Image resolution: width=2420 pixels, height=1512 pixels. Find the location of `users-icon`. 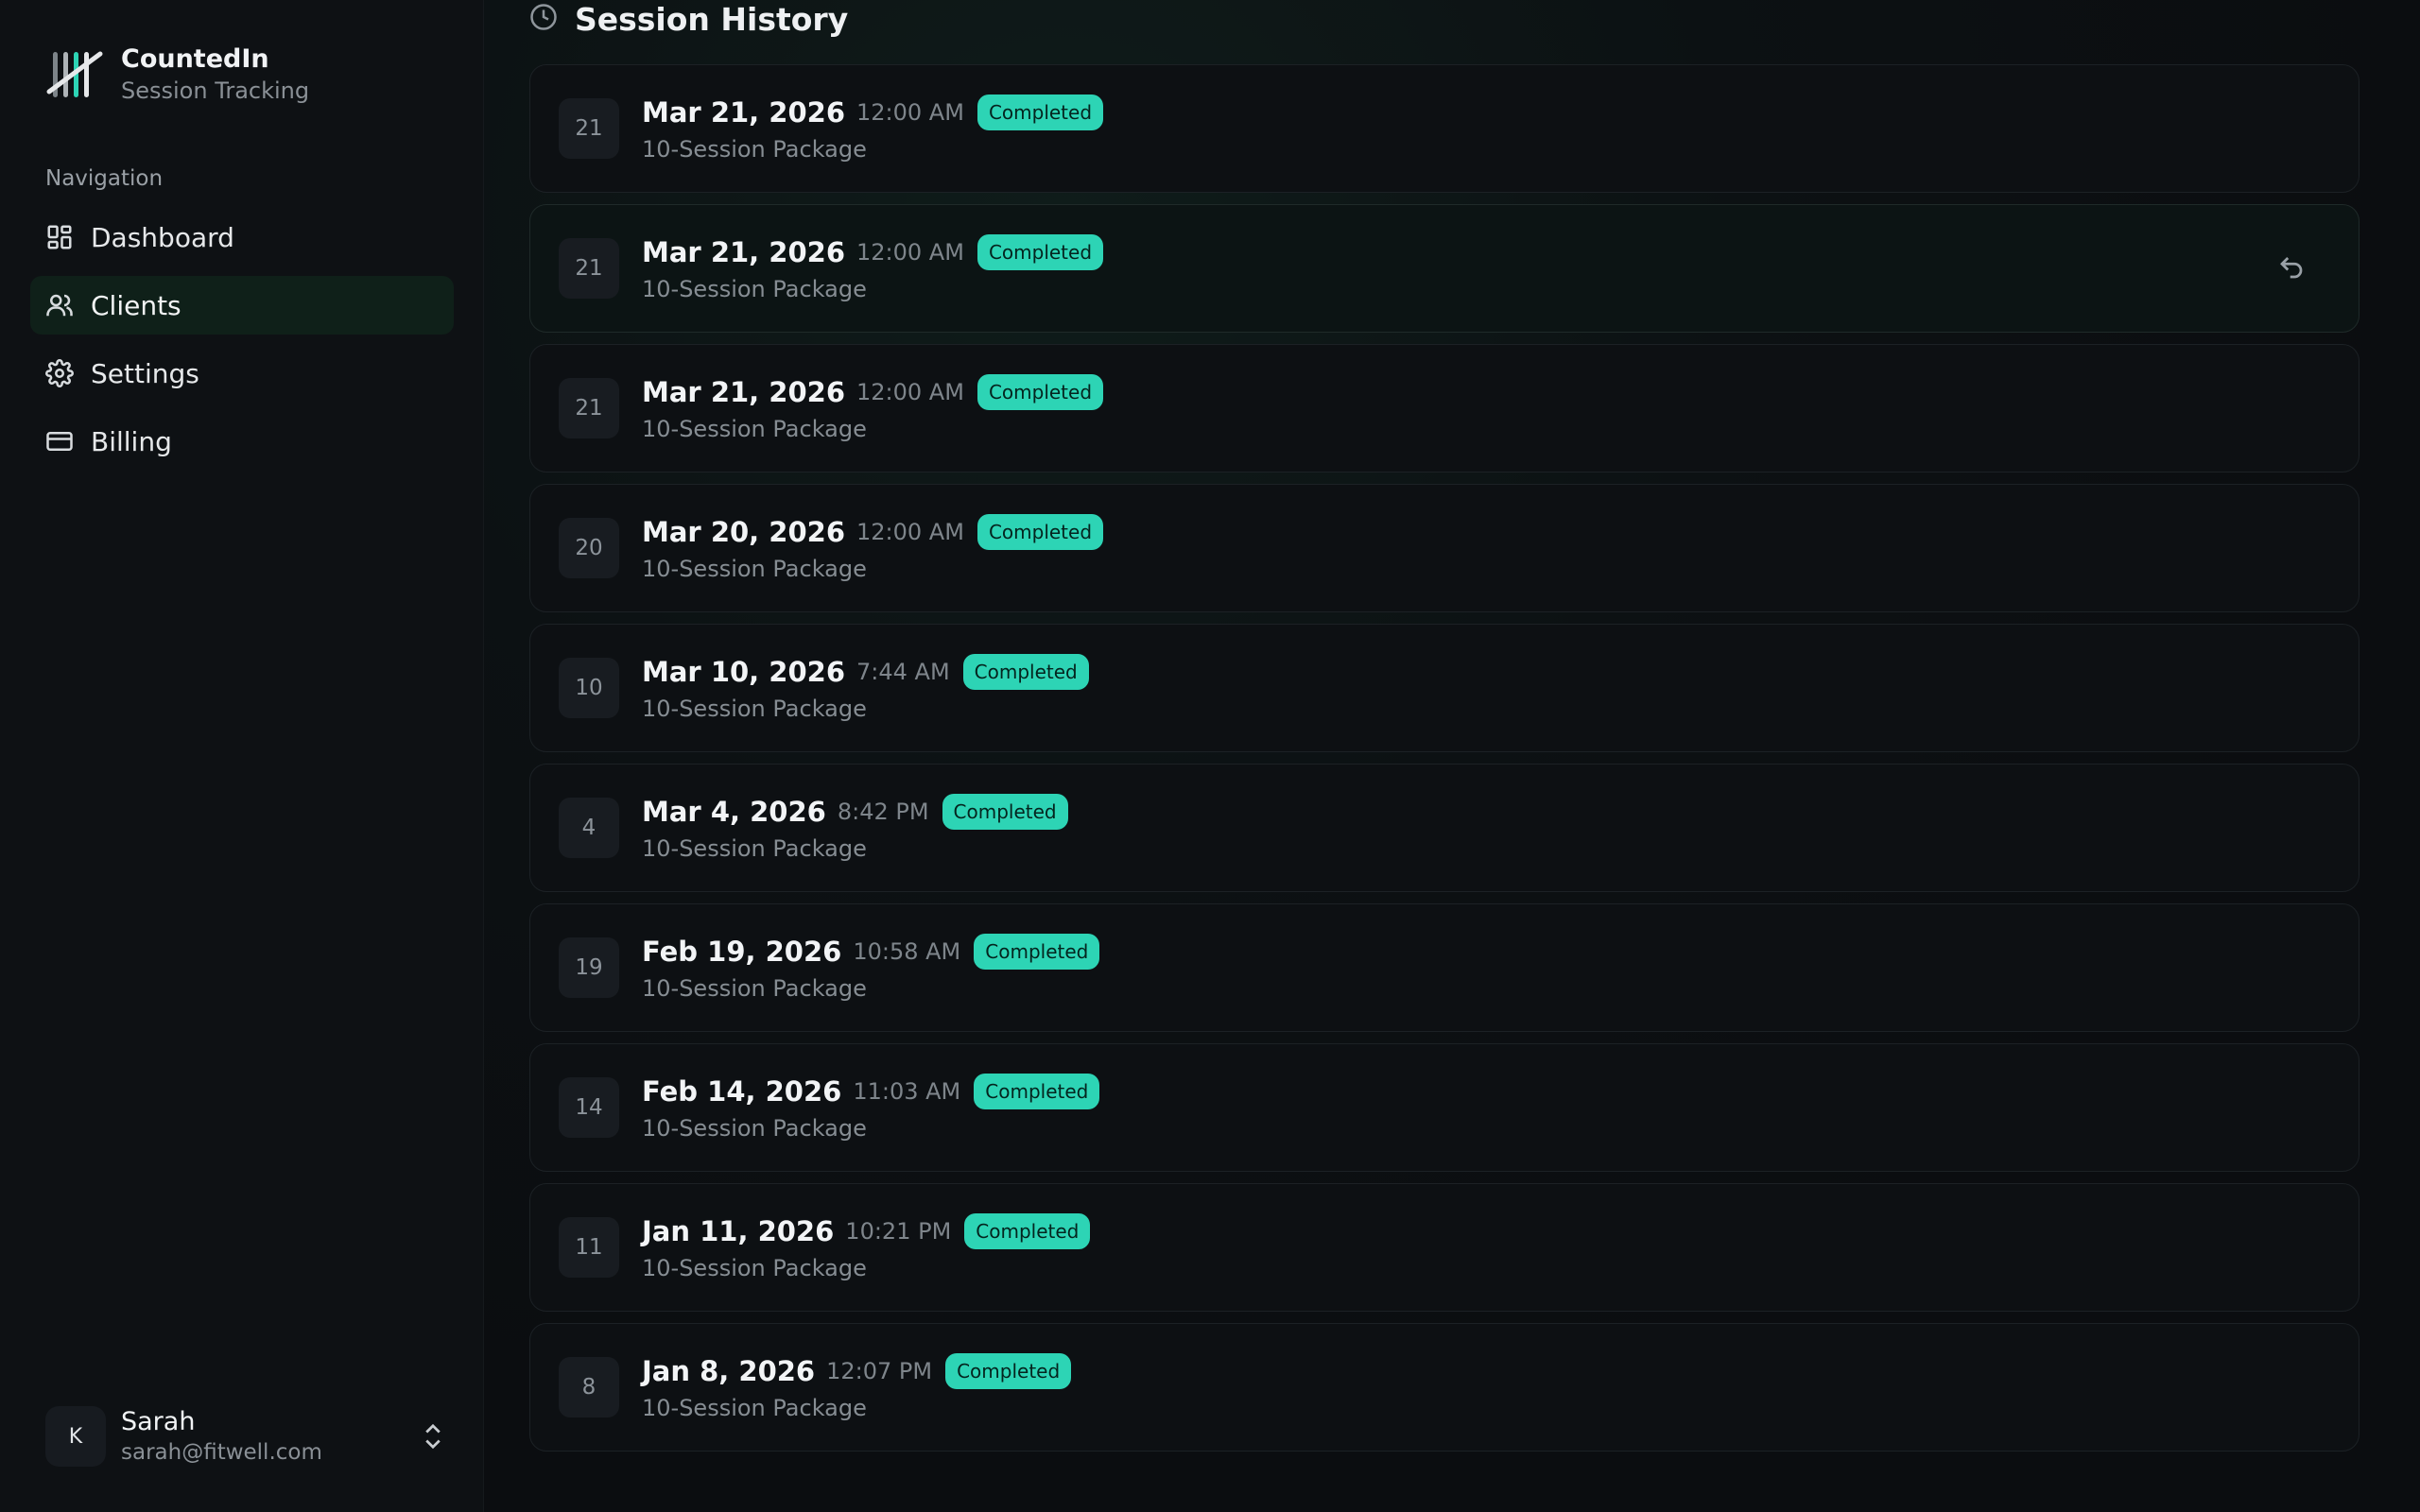

users-icon is located at coordinates (59, 305).